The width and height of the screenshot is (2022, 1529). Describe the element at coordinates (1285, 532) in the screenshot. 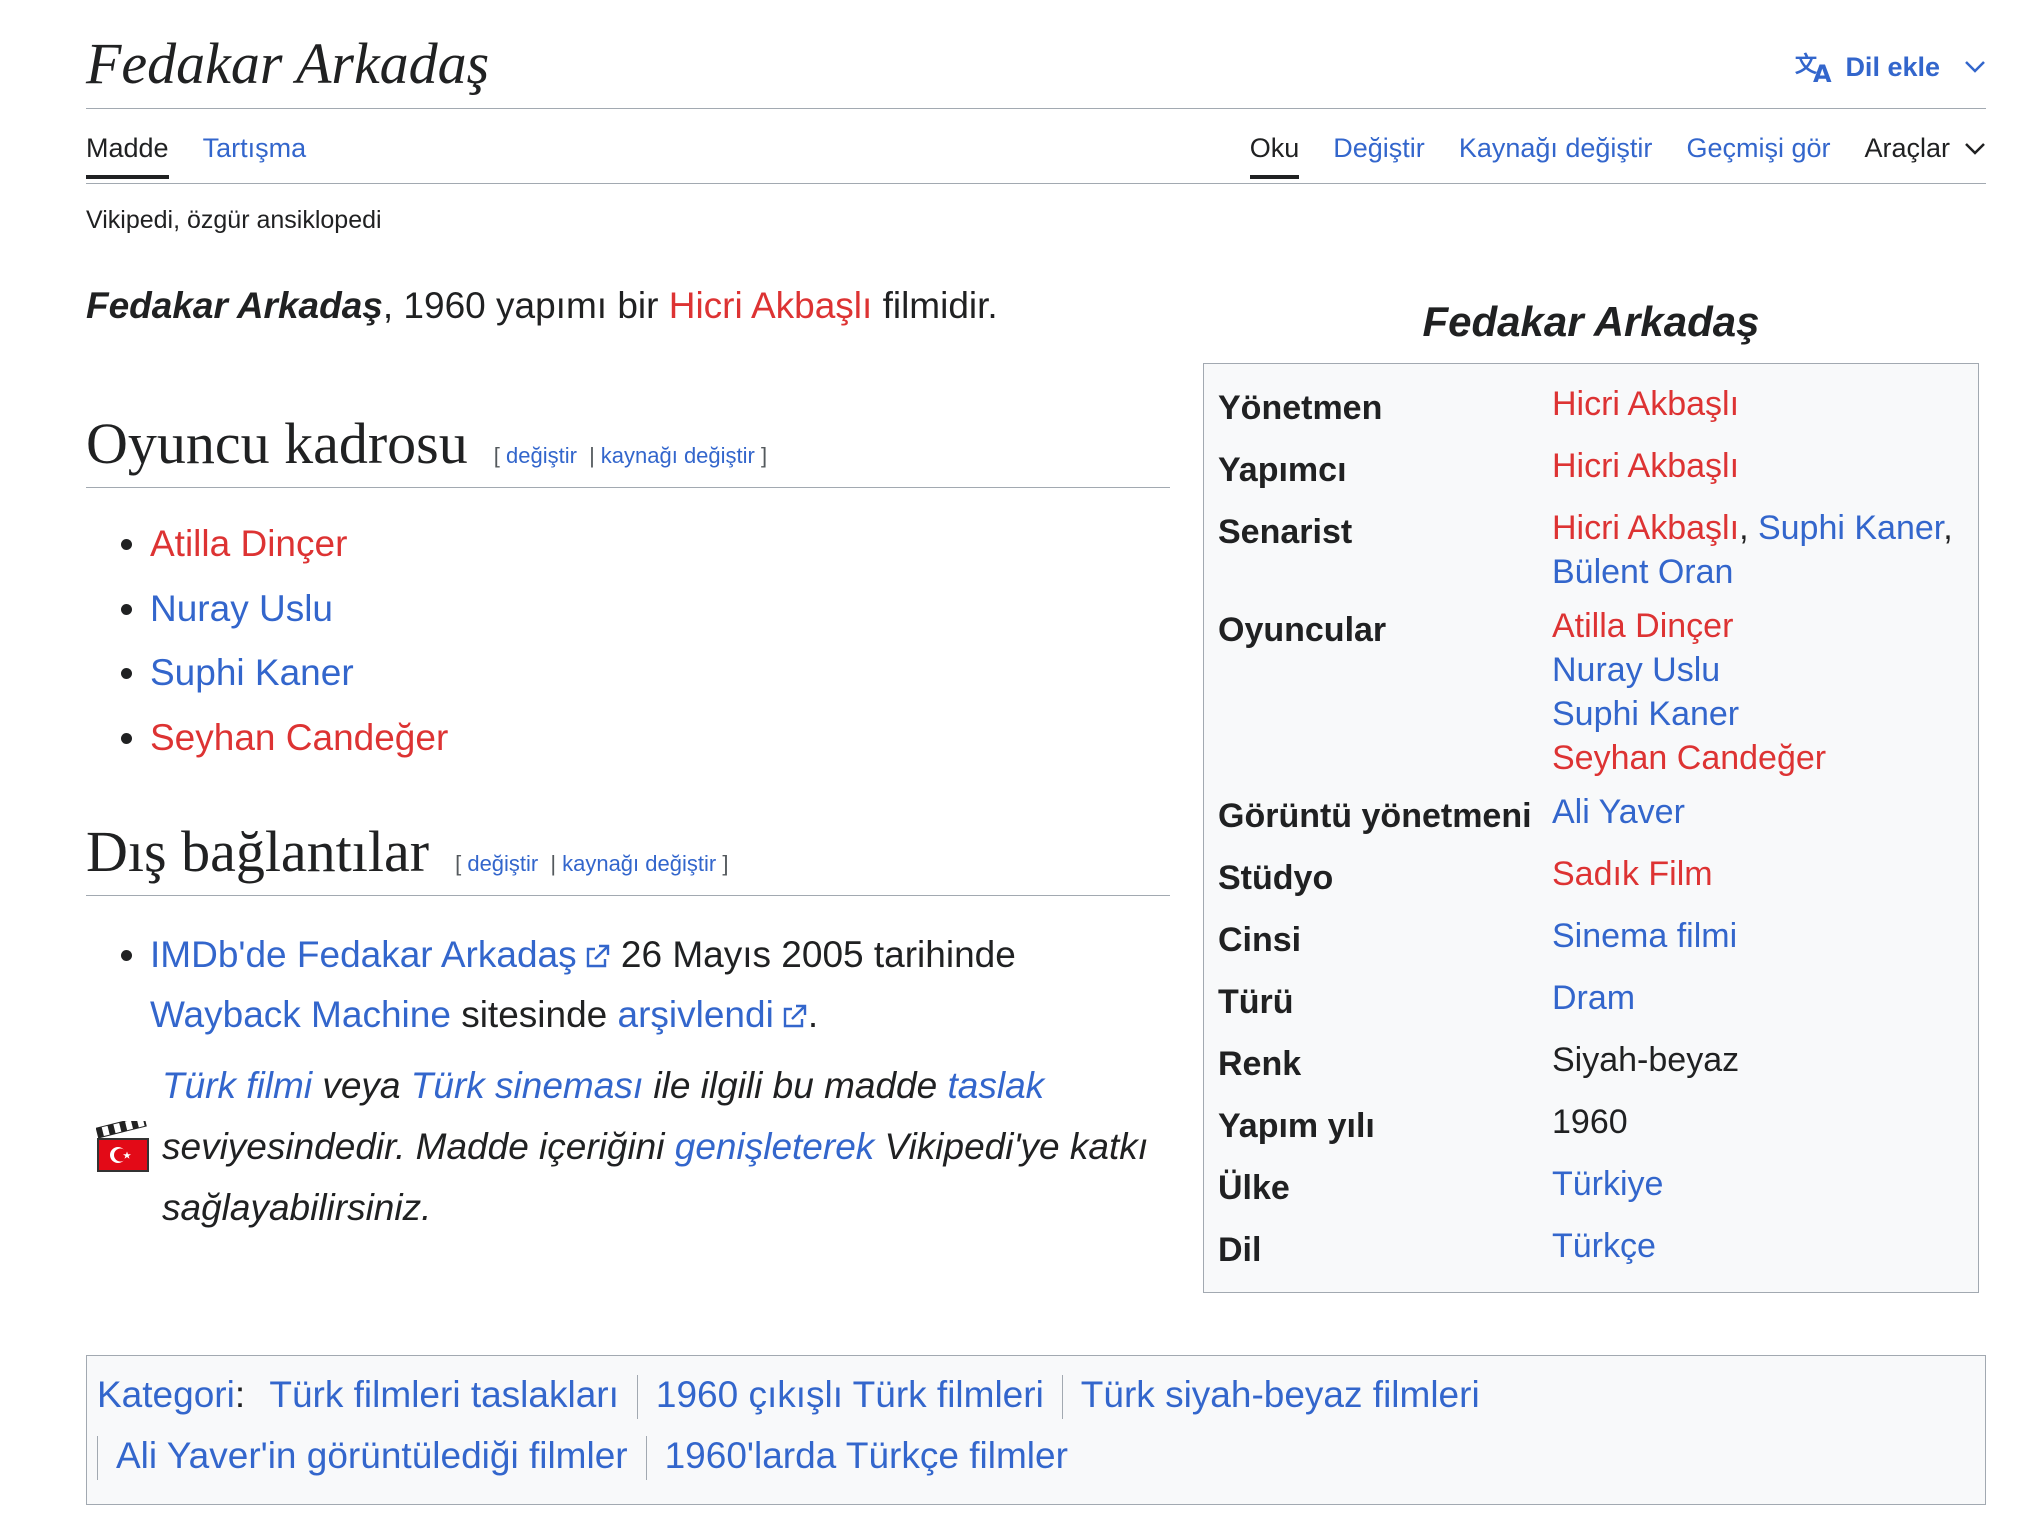

I see `infobox-label: Senarist` at that location.